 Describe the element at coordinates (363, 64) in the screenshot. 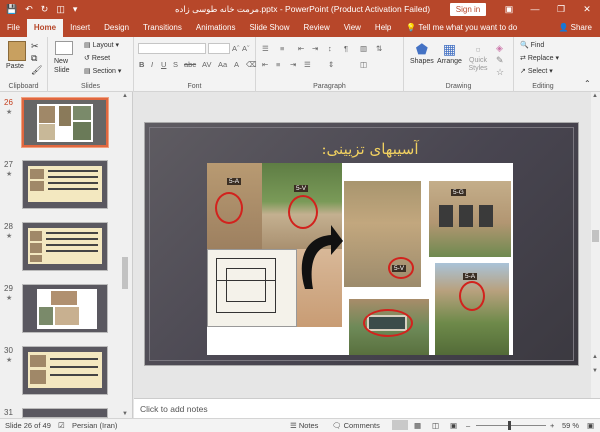

I see `smartart-icon: ◫` at that location.